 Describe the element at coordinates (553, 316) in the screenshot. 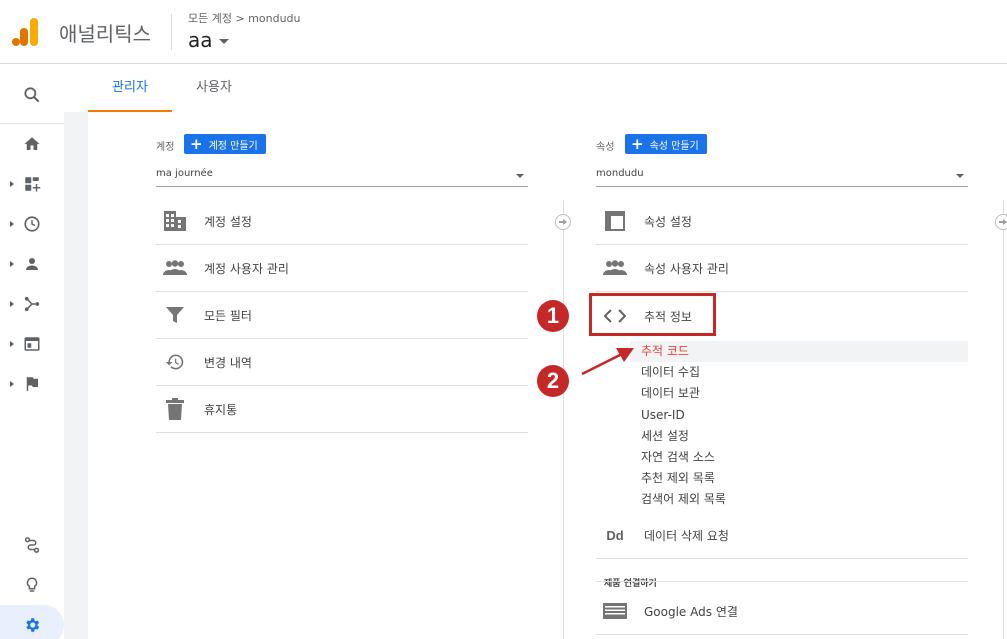

I see `annotation-badge-1: 1` at that location.